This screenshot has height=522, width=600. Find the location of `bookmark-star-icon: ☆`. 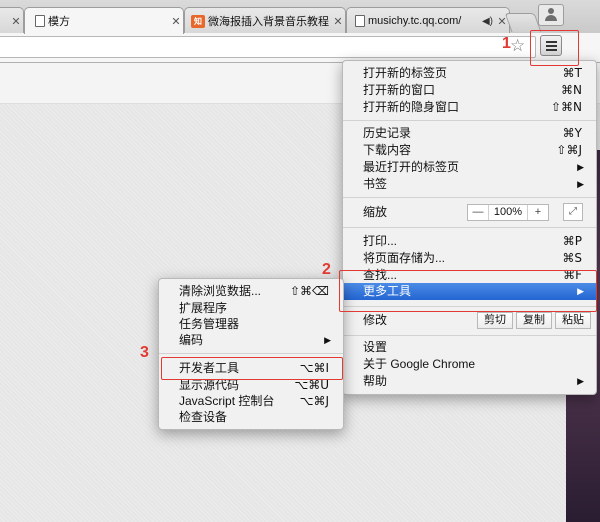

bookmark-star-icon: ☆ is located at coordinates (517, 46).